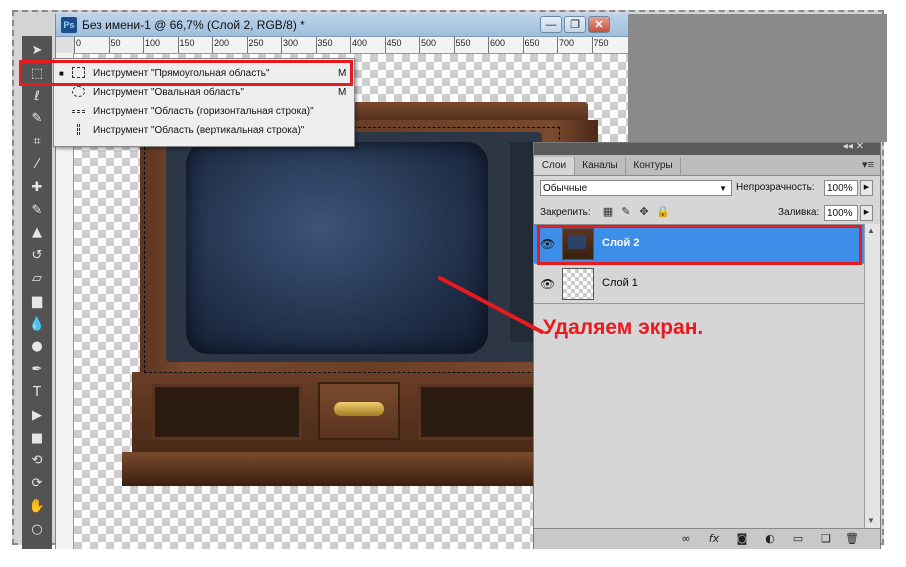 Image resolution: width=906 pixels, height=567 pixels. I want to click on lock-image-icon: ✎, so click(626, 212).